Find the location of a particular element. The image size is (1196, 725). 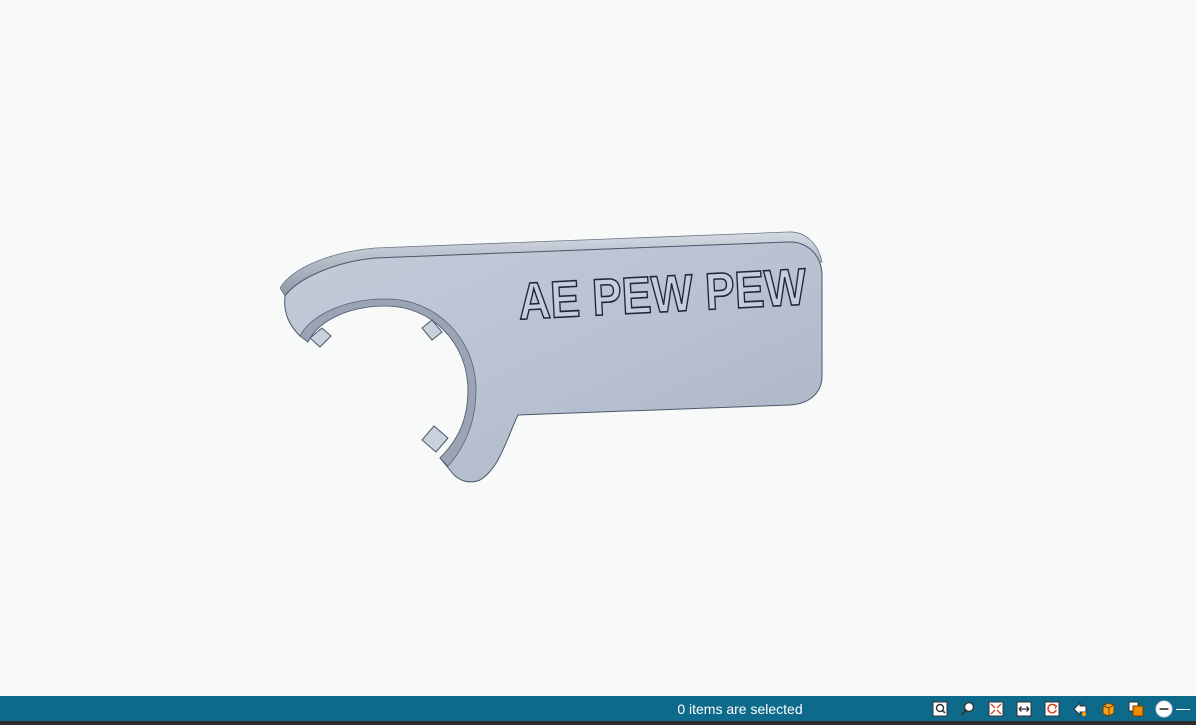

view-cube-icon is located at coordinates (1108, 709).